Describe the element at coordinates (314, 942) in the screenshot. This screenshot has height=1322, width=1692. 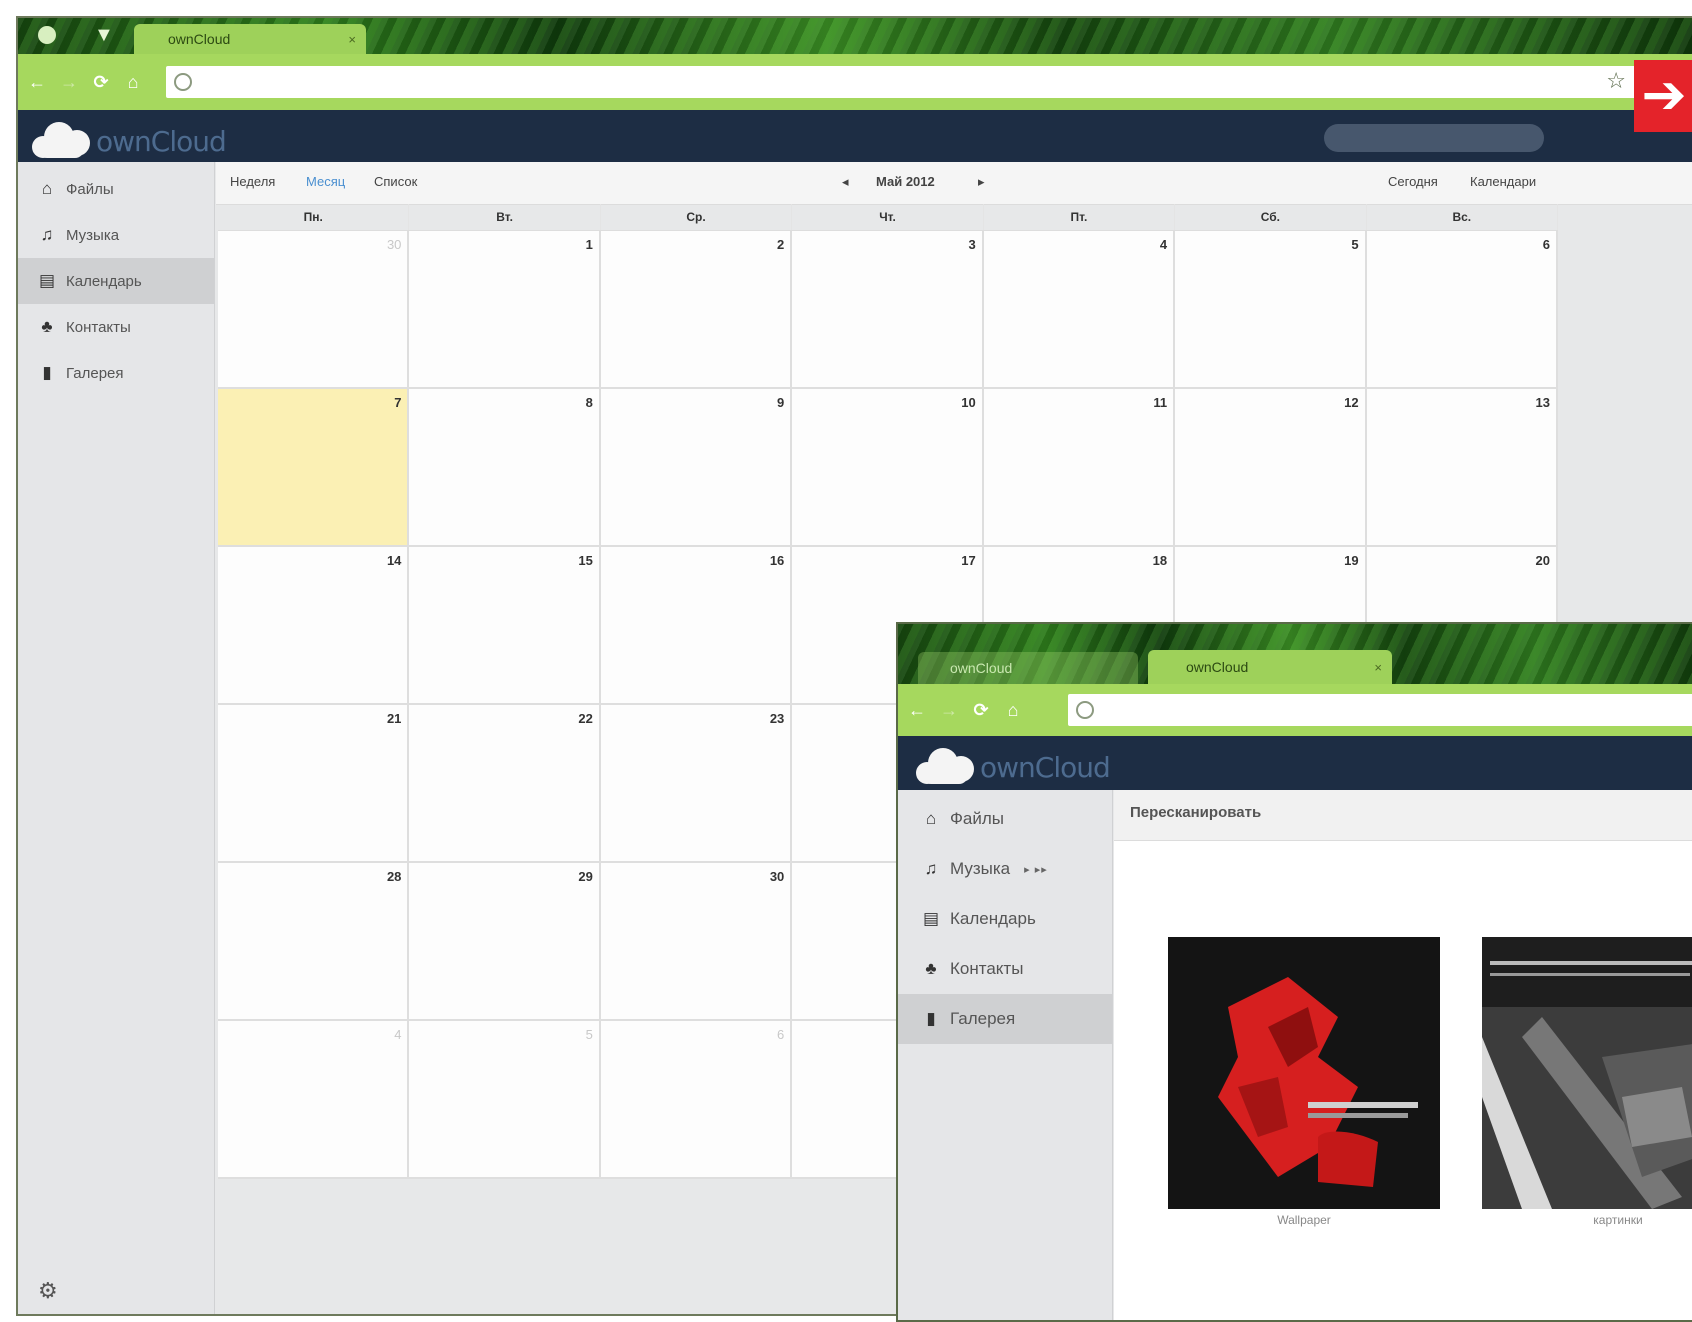
I see `day-cell: 28` at that location.